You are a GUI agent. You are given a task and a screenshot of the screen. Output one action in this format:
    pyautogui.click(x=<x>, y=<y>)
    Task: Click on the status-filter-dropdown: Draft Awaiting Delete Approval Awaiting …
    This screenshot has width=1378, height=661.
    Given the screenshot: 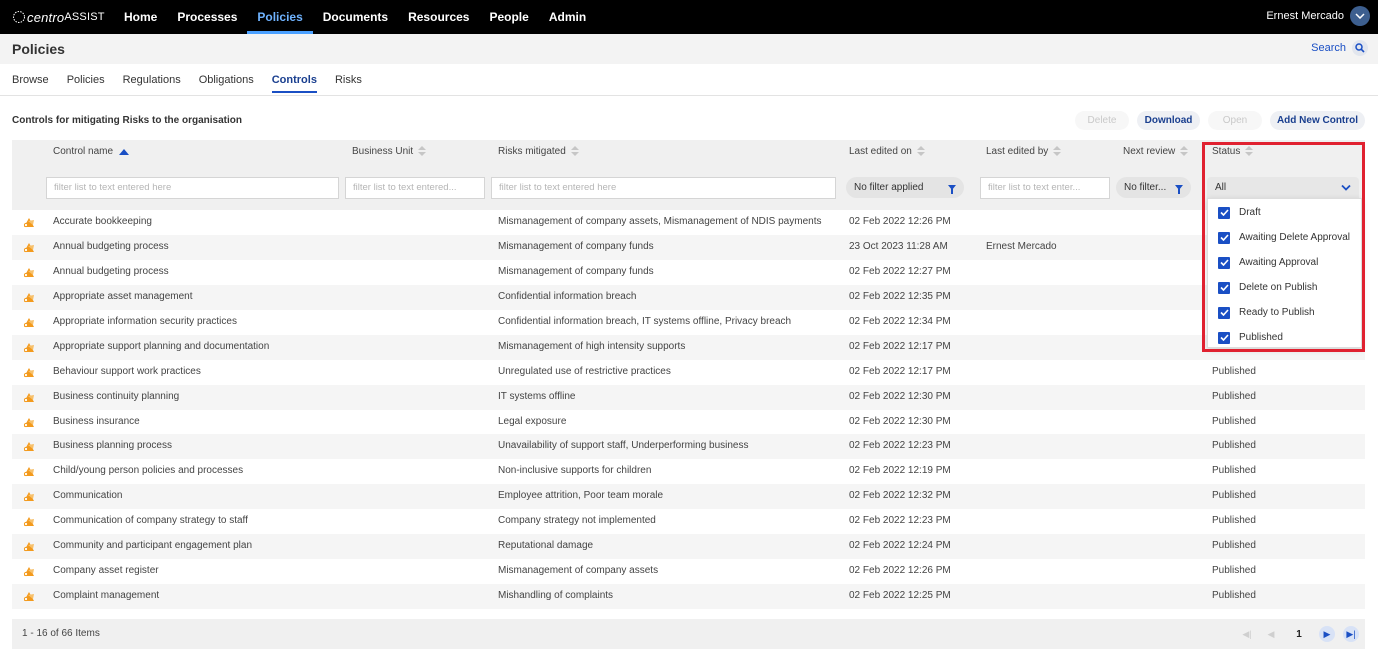 What is the action you would take?
    pyautogui.click(x=1284, y=273)
    